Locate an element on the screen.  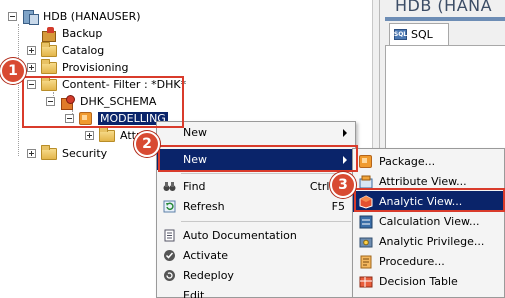
menu-item-label: New is located at coordinates (195, 132).